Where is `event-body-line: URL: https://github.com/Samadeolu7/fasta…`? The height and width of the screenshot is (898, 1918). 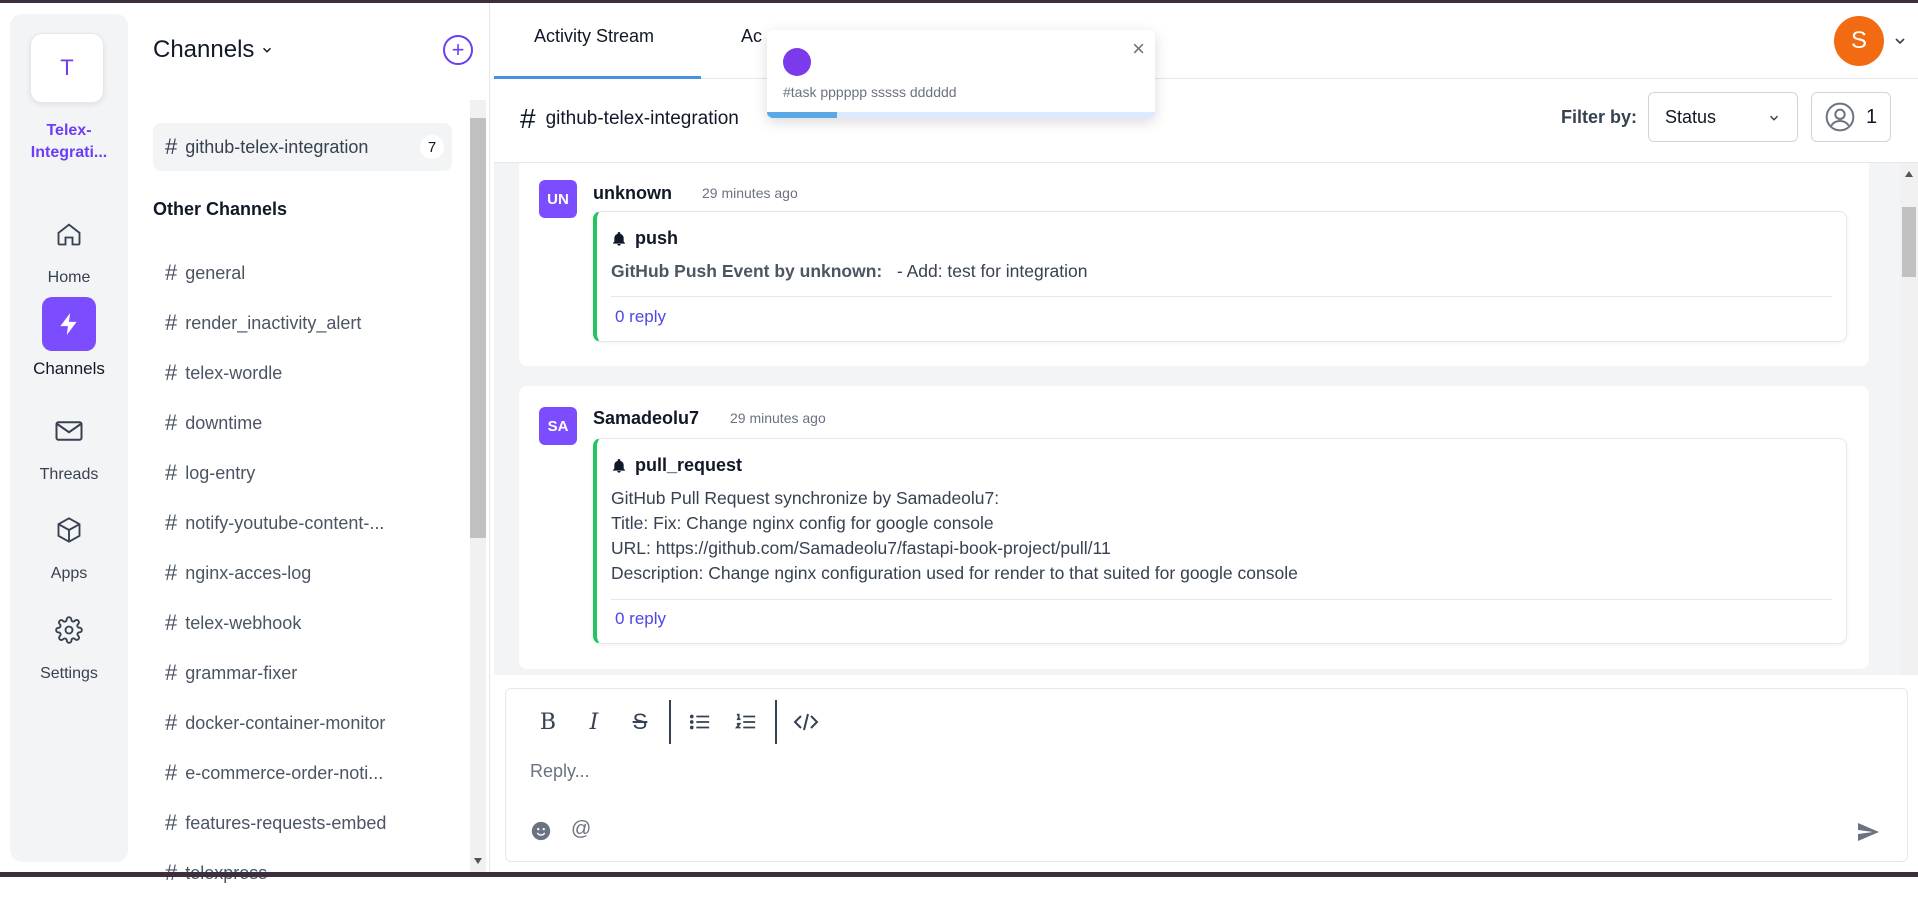
event-body-line: URL: https://github.com/Samadeolu7/fasta… is located at coordinates (861, 548).